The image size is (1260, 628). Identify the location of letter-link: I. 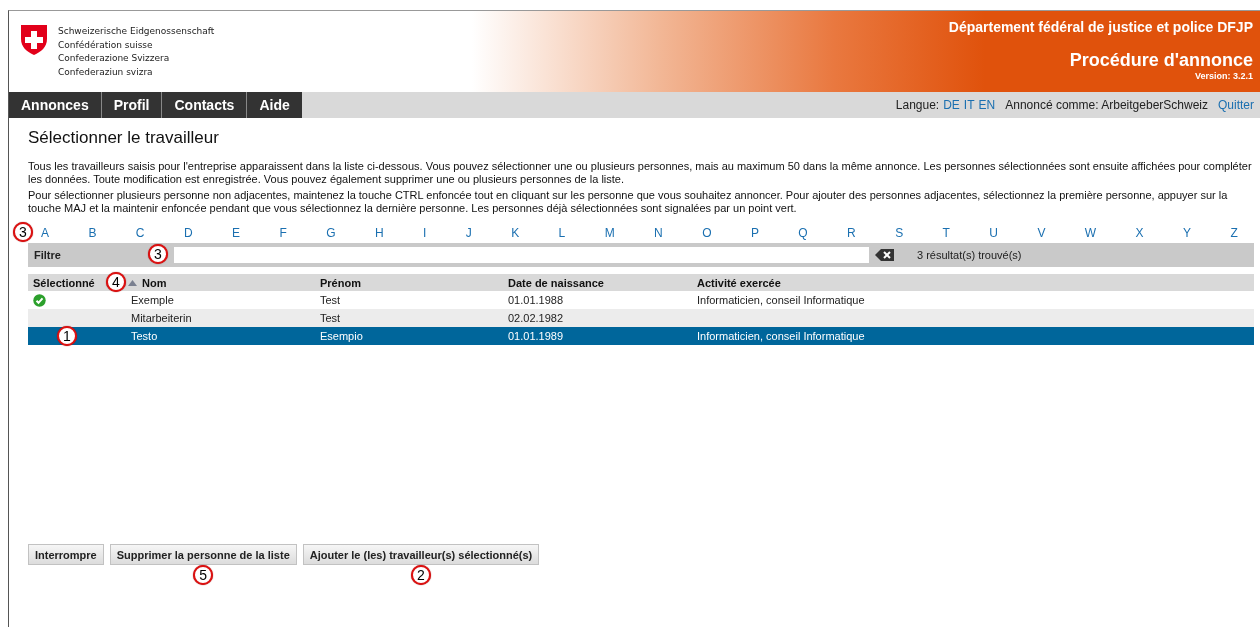
(425, 233).